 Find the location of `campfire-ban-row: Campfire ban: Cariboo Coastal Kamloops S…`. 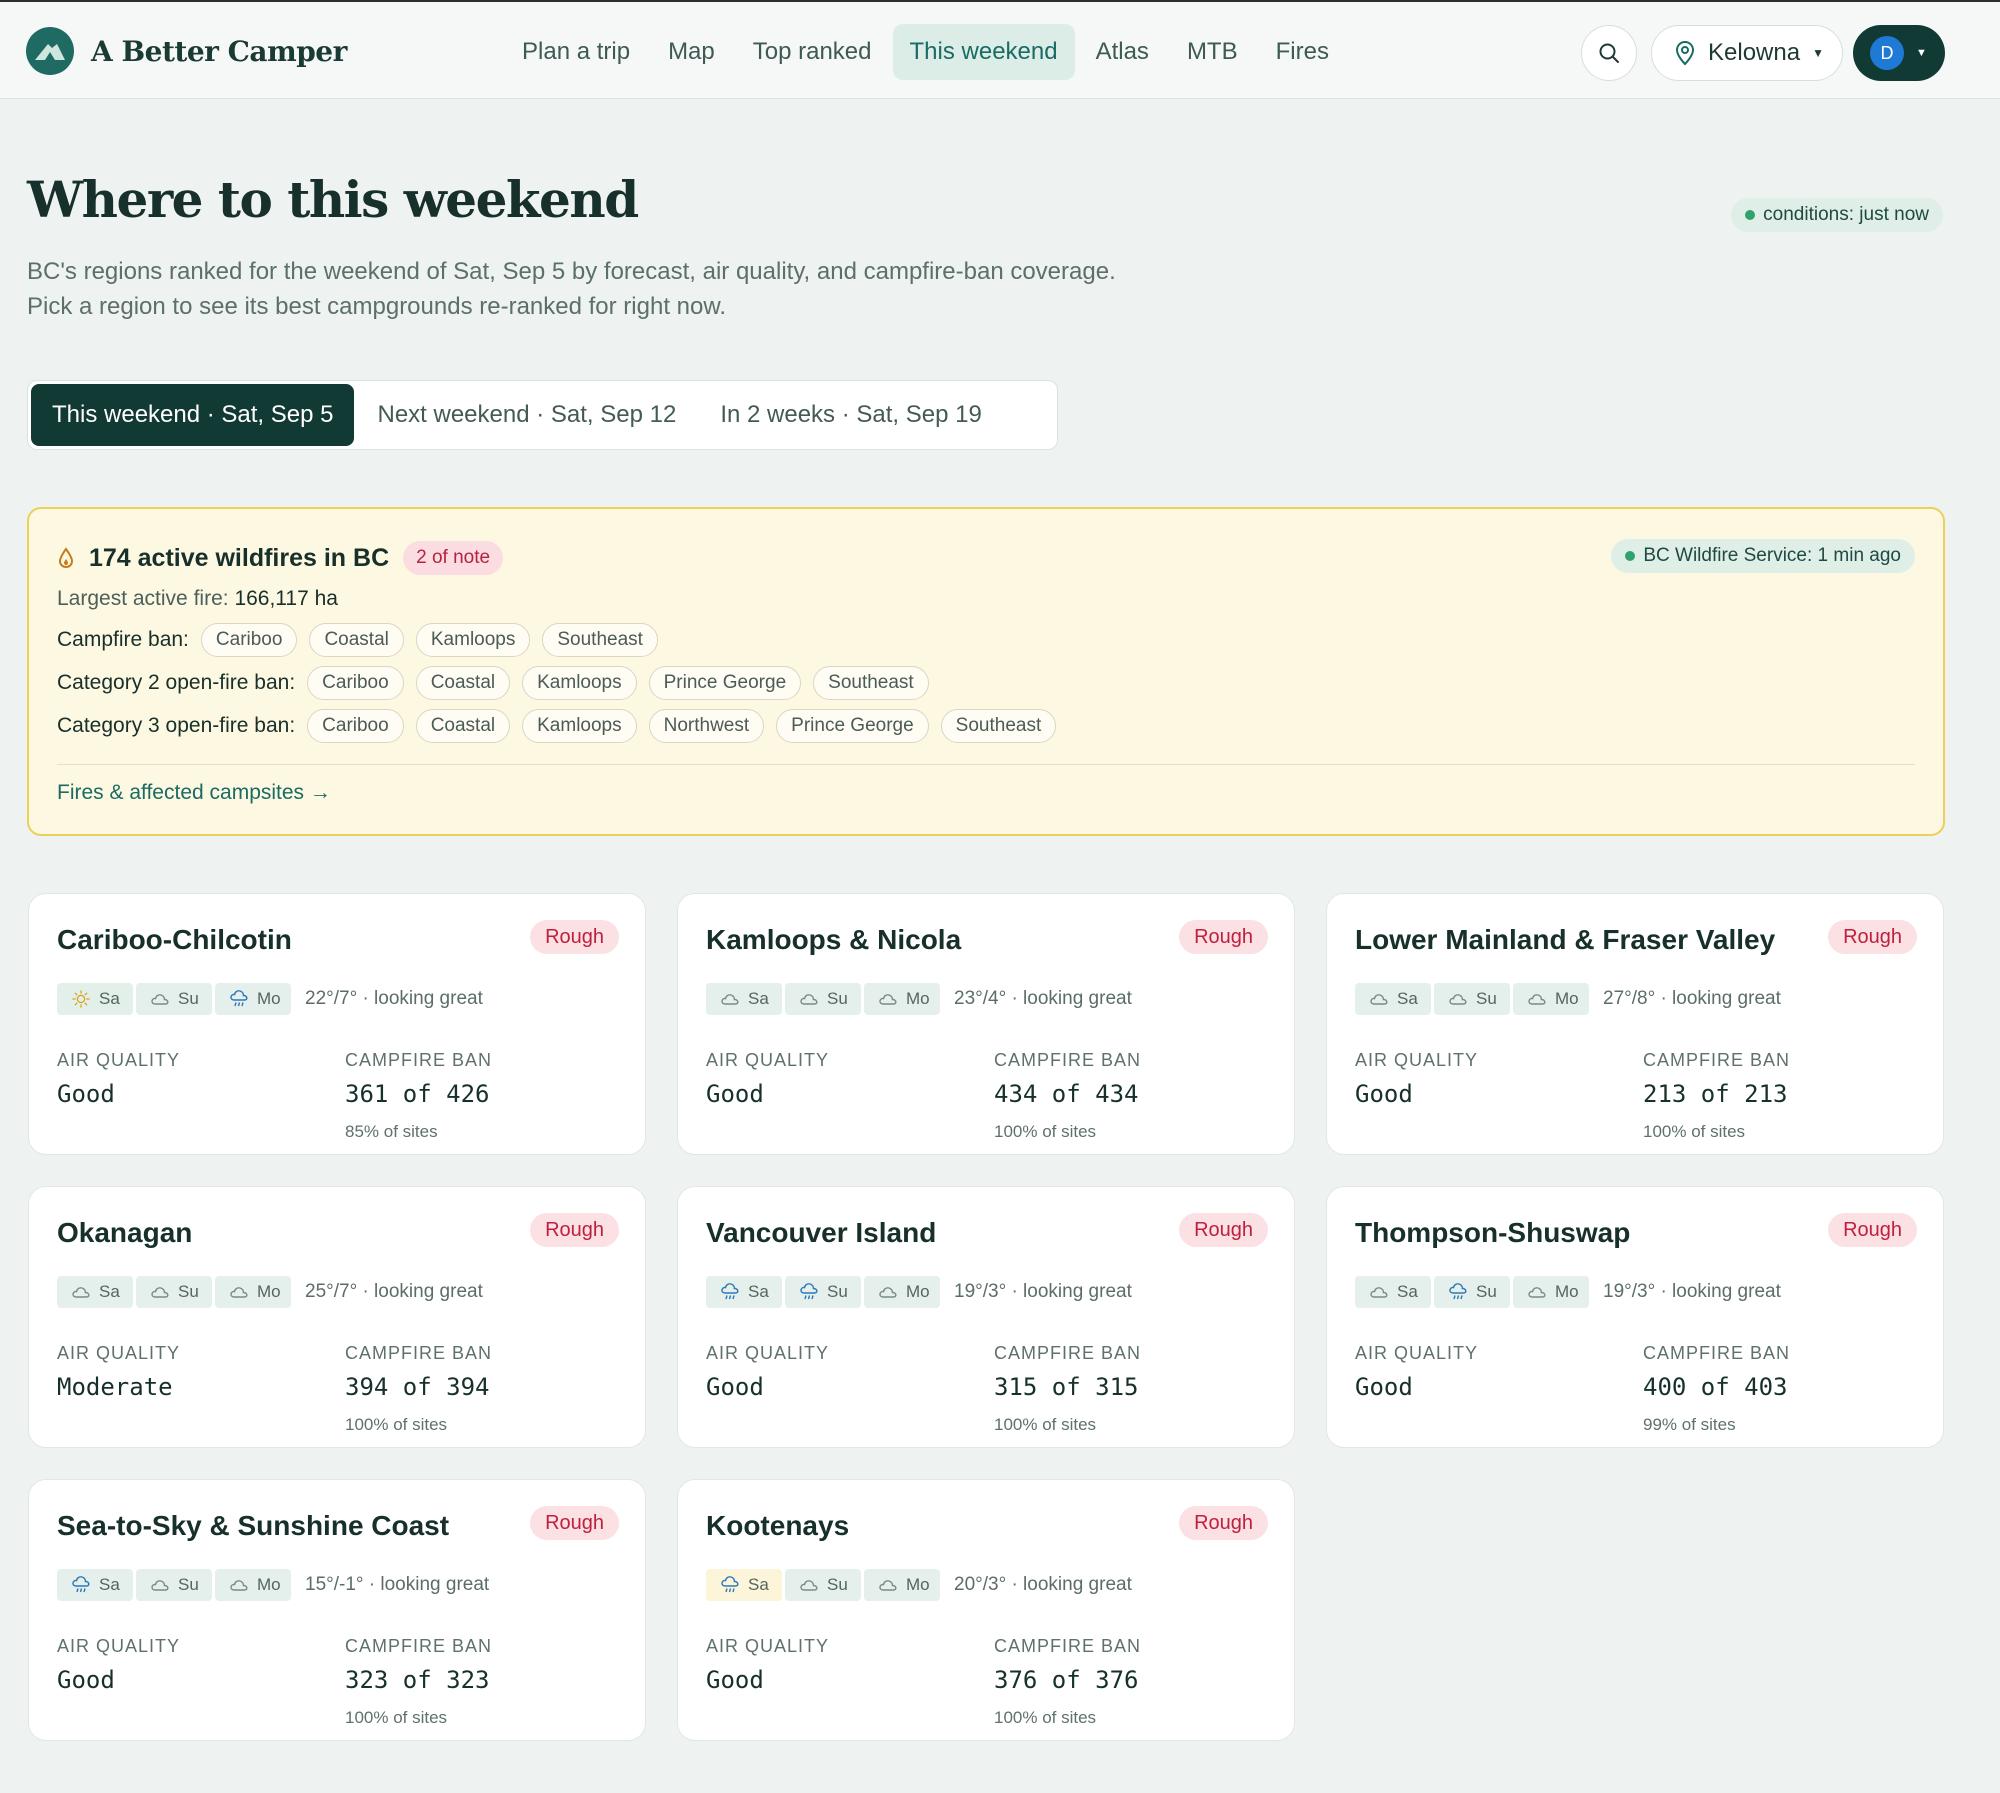

campfire-ban-row: Campfire ban: Cariboo Coastal Kamloops S… is located at coordinates (363, 640).